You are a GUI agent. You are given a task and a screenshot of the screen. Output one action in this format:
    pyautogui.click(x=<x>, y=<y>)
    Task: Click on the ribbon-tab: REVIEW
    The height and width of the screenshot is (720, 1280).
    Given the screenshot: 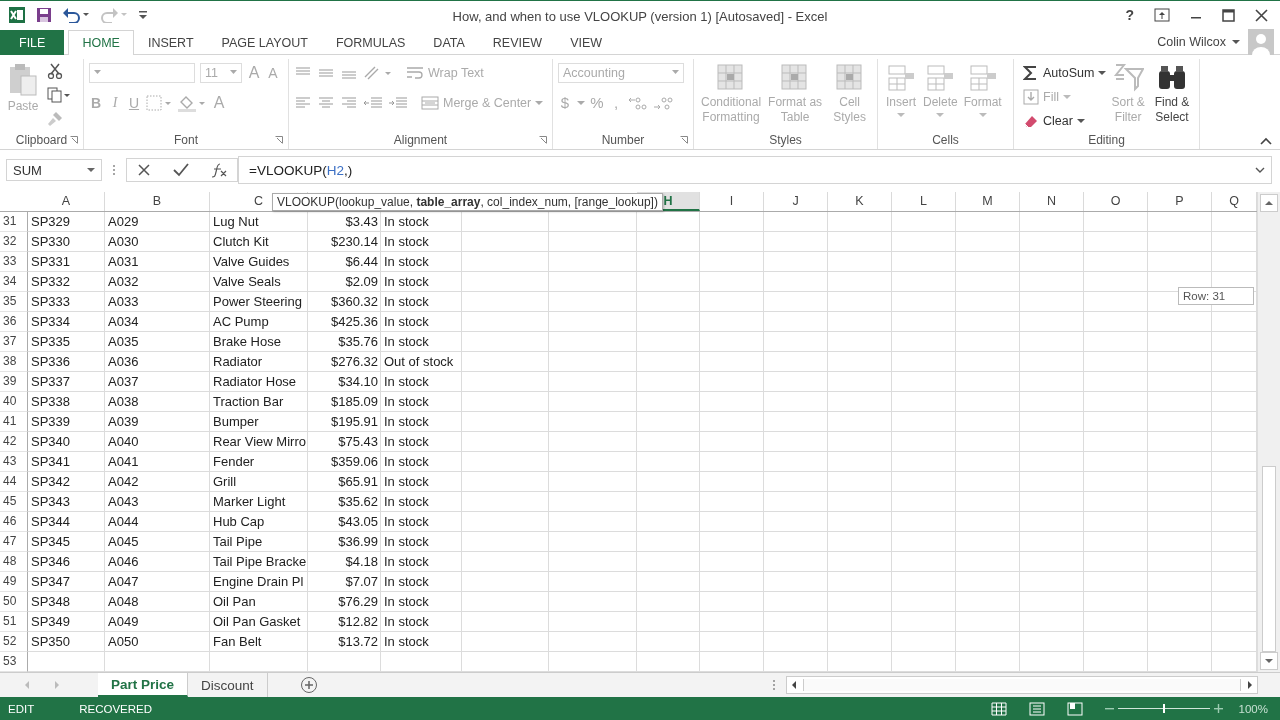 What is the action you would take?
    pyautogui.click(x=517, y=42)
    